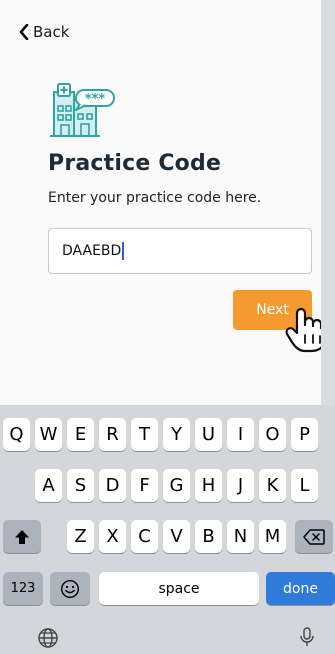 The height and width of the screenshot is (654, 335). I want to click on emoji-smiley-icon, so click(70, 588).